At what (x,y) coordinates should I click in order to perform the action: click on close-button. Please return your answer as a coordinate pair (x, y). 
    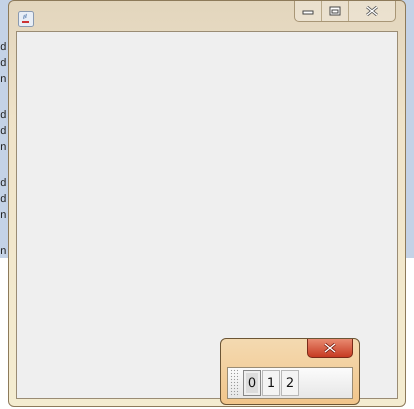
    Looking at the image, I should click on (330, 348).